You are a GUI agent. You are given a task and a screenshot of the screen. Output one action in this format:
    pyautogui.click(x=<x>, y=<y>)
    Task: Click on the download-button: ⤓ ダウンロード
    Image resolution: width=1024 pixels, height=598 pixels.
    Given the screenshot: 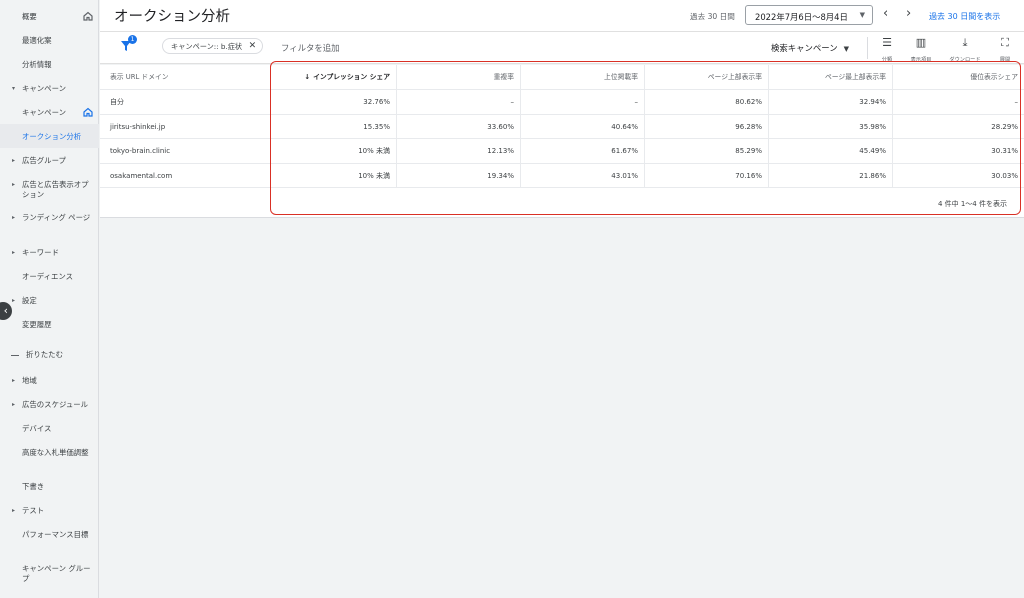 What is the action you would take?
    pyautogui.click(x=965, y=49)
    